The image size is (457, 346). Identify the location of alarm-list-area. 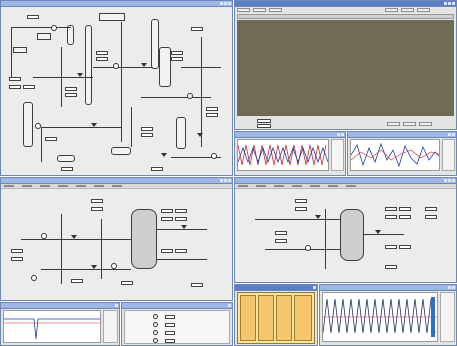
(345, 68).